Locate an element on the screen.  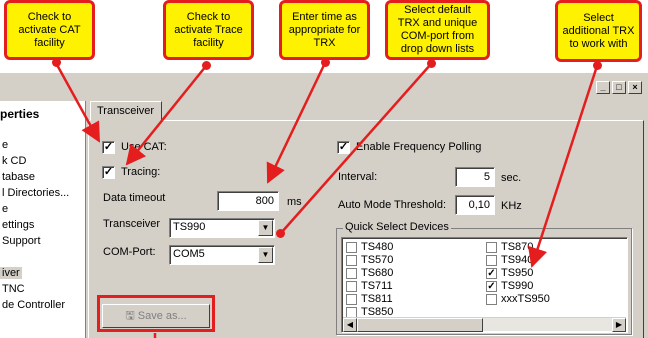
tab-transceiver: Transceiver is located at coordinates (126, 111).